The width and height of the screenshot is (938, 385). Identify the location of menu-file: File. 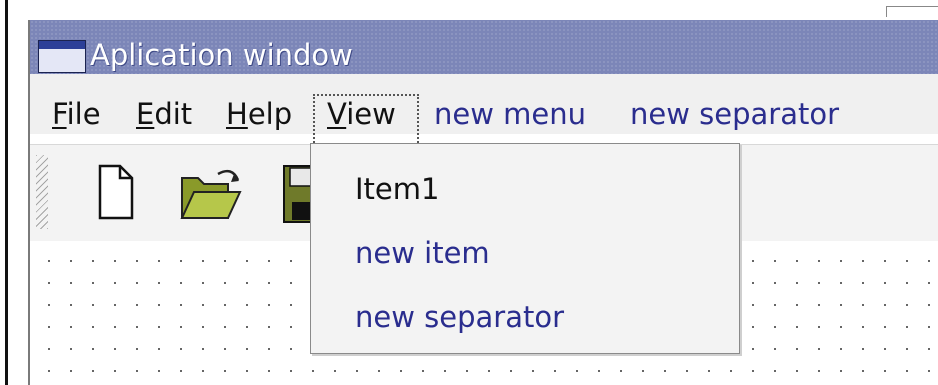
(76, 114).